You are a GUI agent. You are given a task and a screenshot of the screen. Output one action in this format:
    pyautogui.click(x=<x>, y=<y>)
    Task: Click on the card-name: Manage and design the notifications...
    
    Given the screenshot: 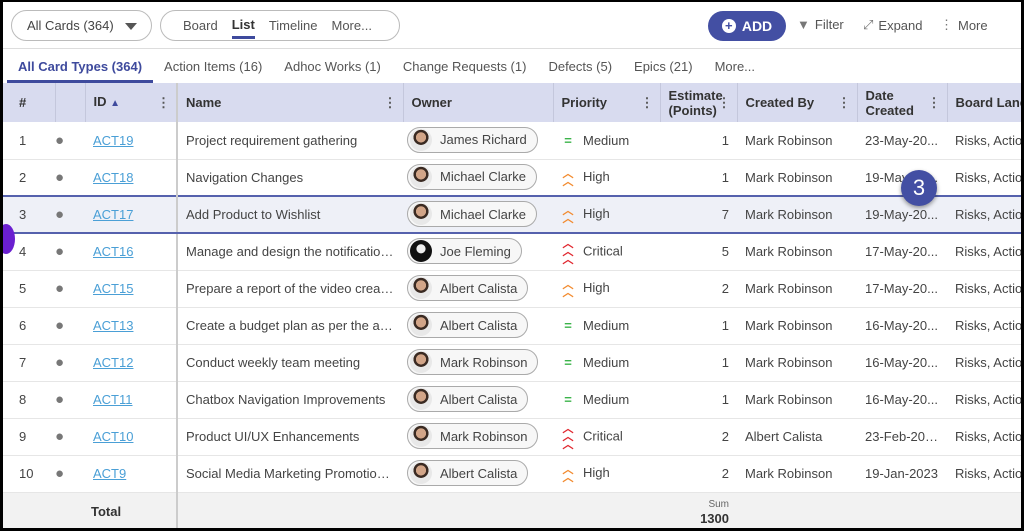 What is the action you would take?
    pyautogui.click(x=290, y=252)
    